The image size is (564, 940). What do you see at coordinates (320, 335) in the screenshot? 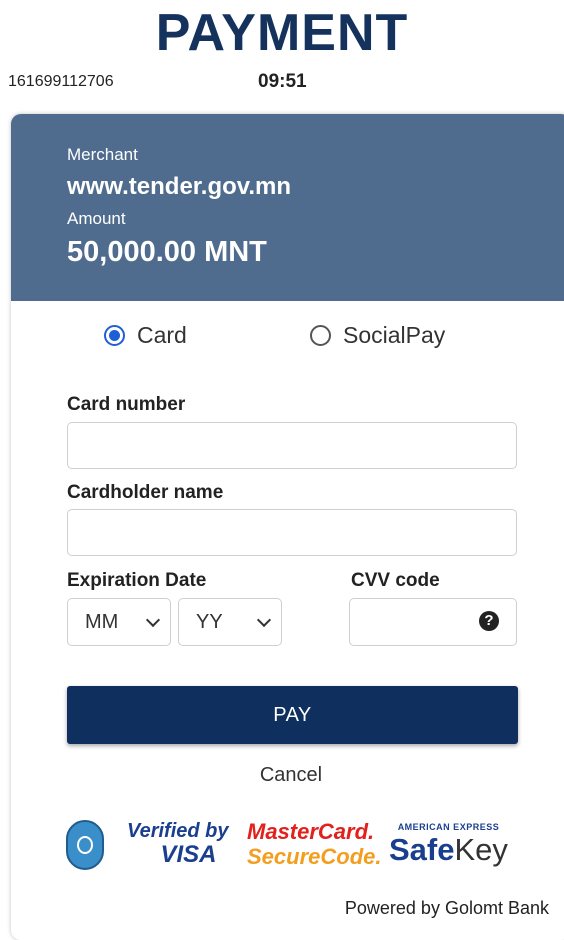
I see `radio-socialpay-indicator` at bounding box center [320, 335].